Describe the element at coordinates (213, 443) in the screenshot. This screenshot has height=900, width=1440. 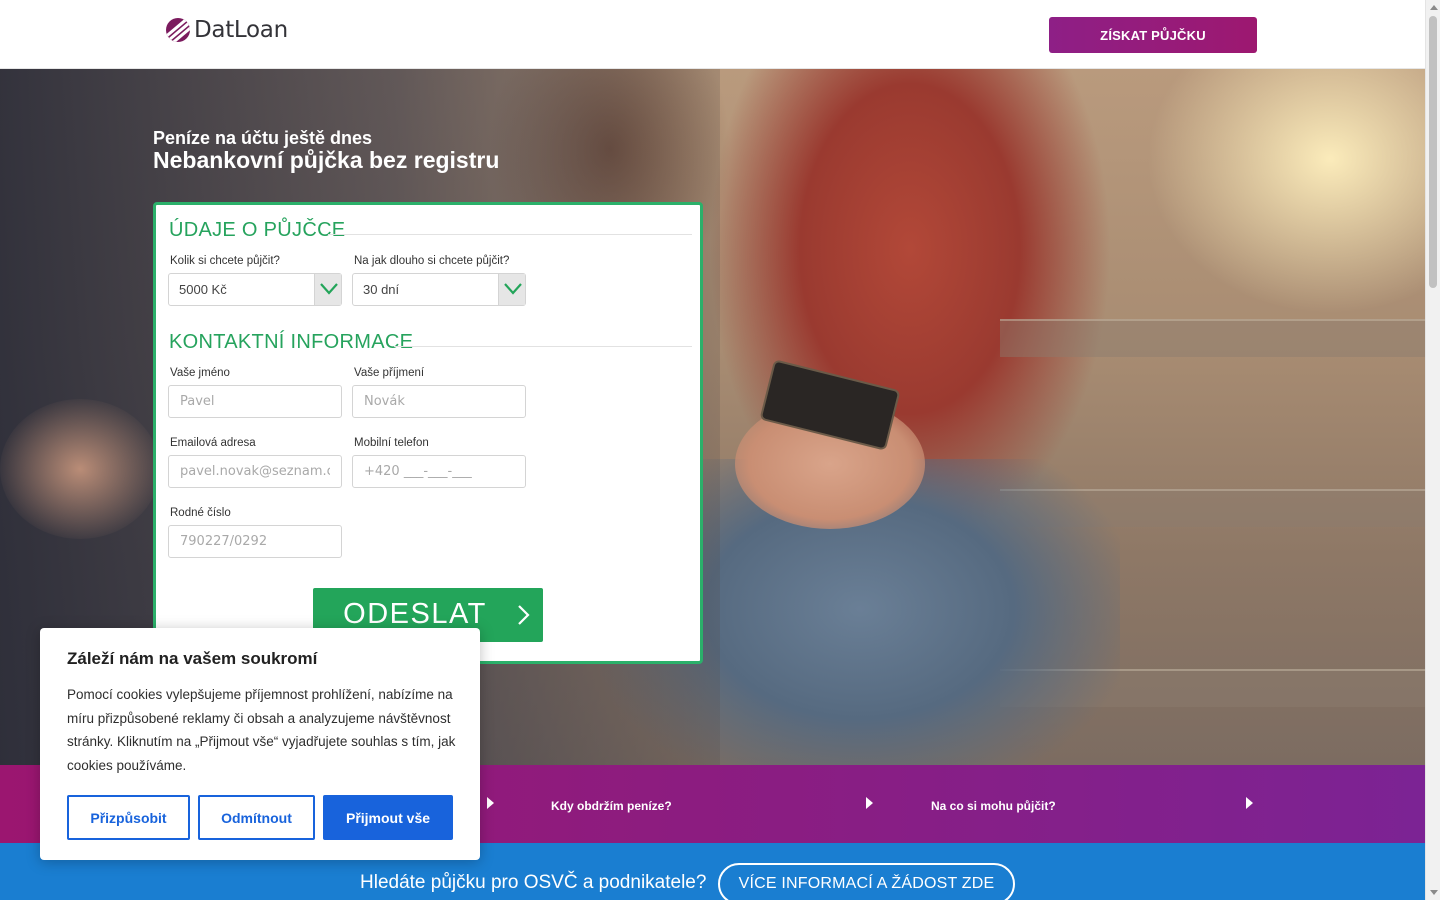
I see `email-label: Emailová adresa` at that location.